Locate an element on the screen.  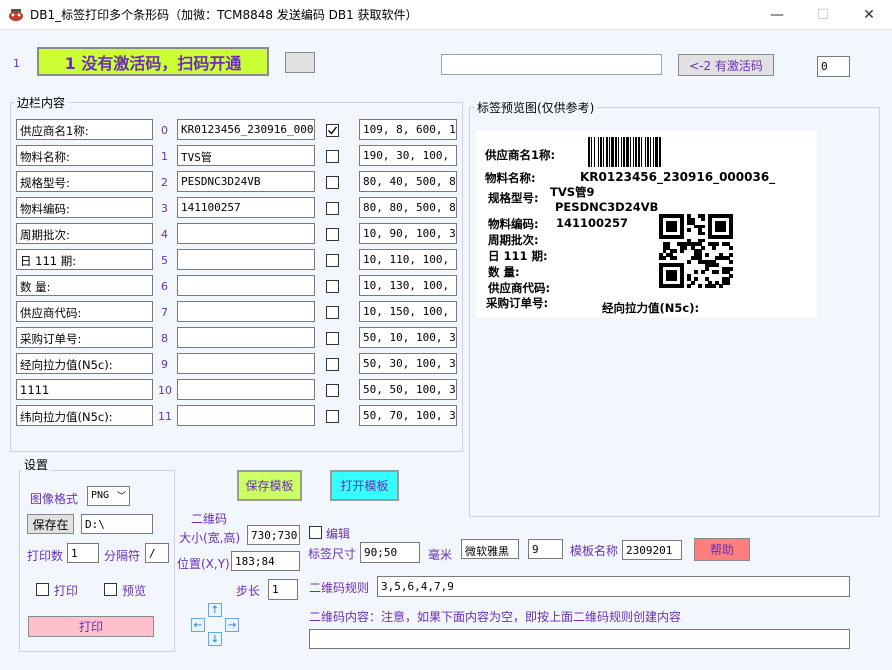
qrcode-image is located at coordinates (696, 251).